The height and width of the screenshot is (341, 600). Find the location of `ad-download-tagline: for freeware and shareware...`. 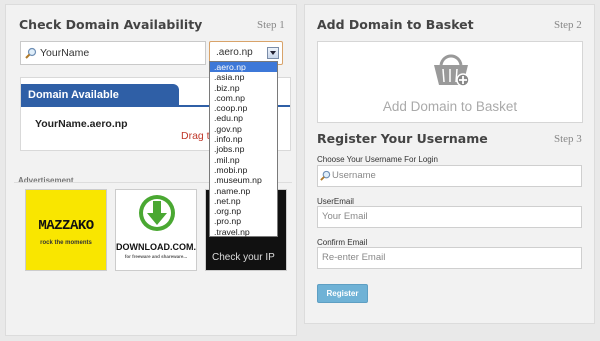

ad-download-tagline: for freeware and shareware... is located at coordinates (156, 256).